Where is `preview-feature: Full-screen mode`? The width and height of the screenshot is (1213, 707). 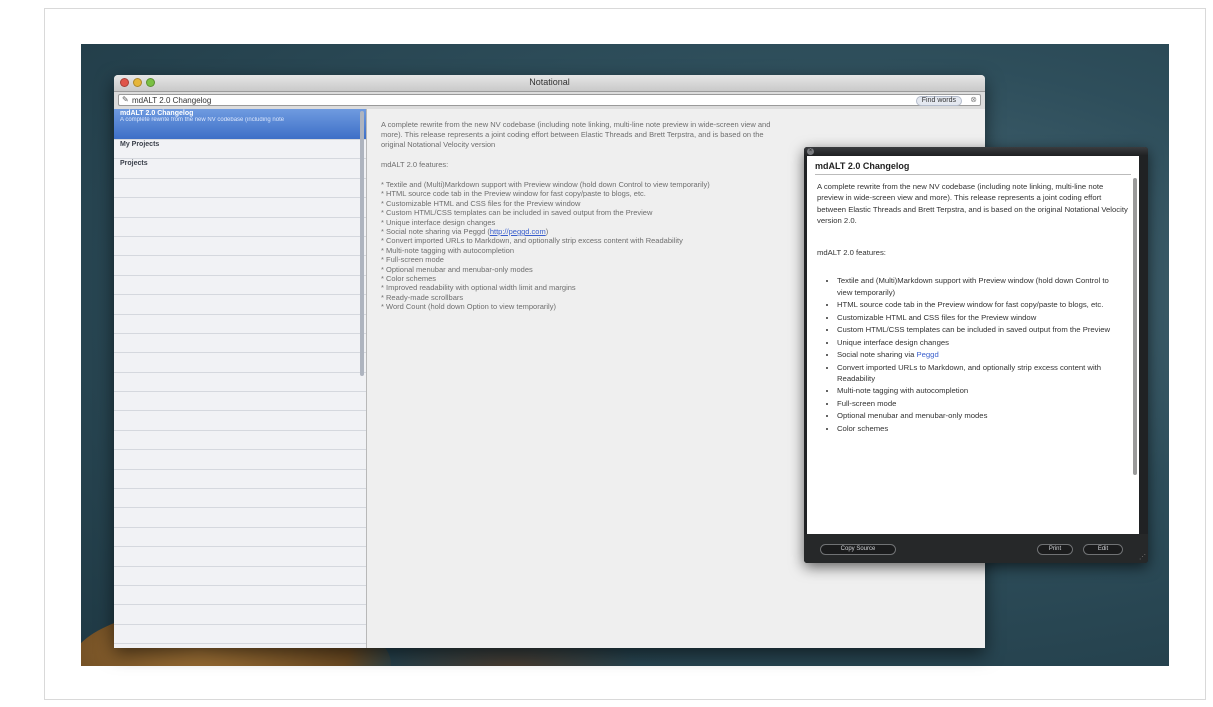
preview-feature: Full-screen mode is located at coordinates (979, 403).